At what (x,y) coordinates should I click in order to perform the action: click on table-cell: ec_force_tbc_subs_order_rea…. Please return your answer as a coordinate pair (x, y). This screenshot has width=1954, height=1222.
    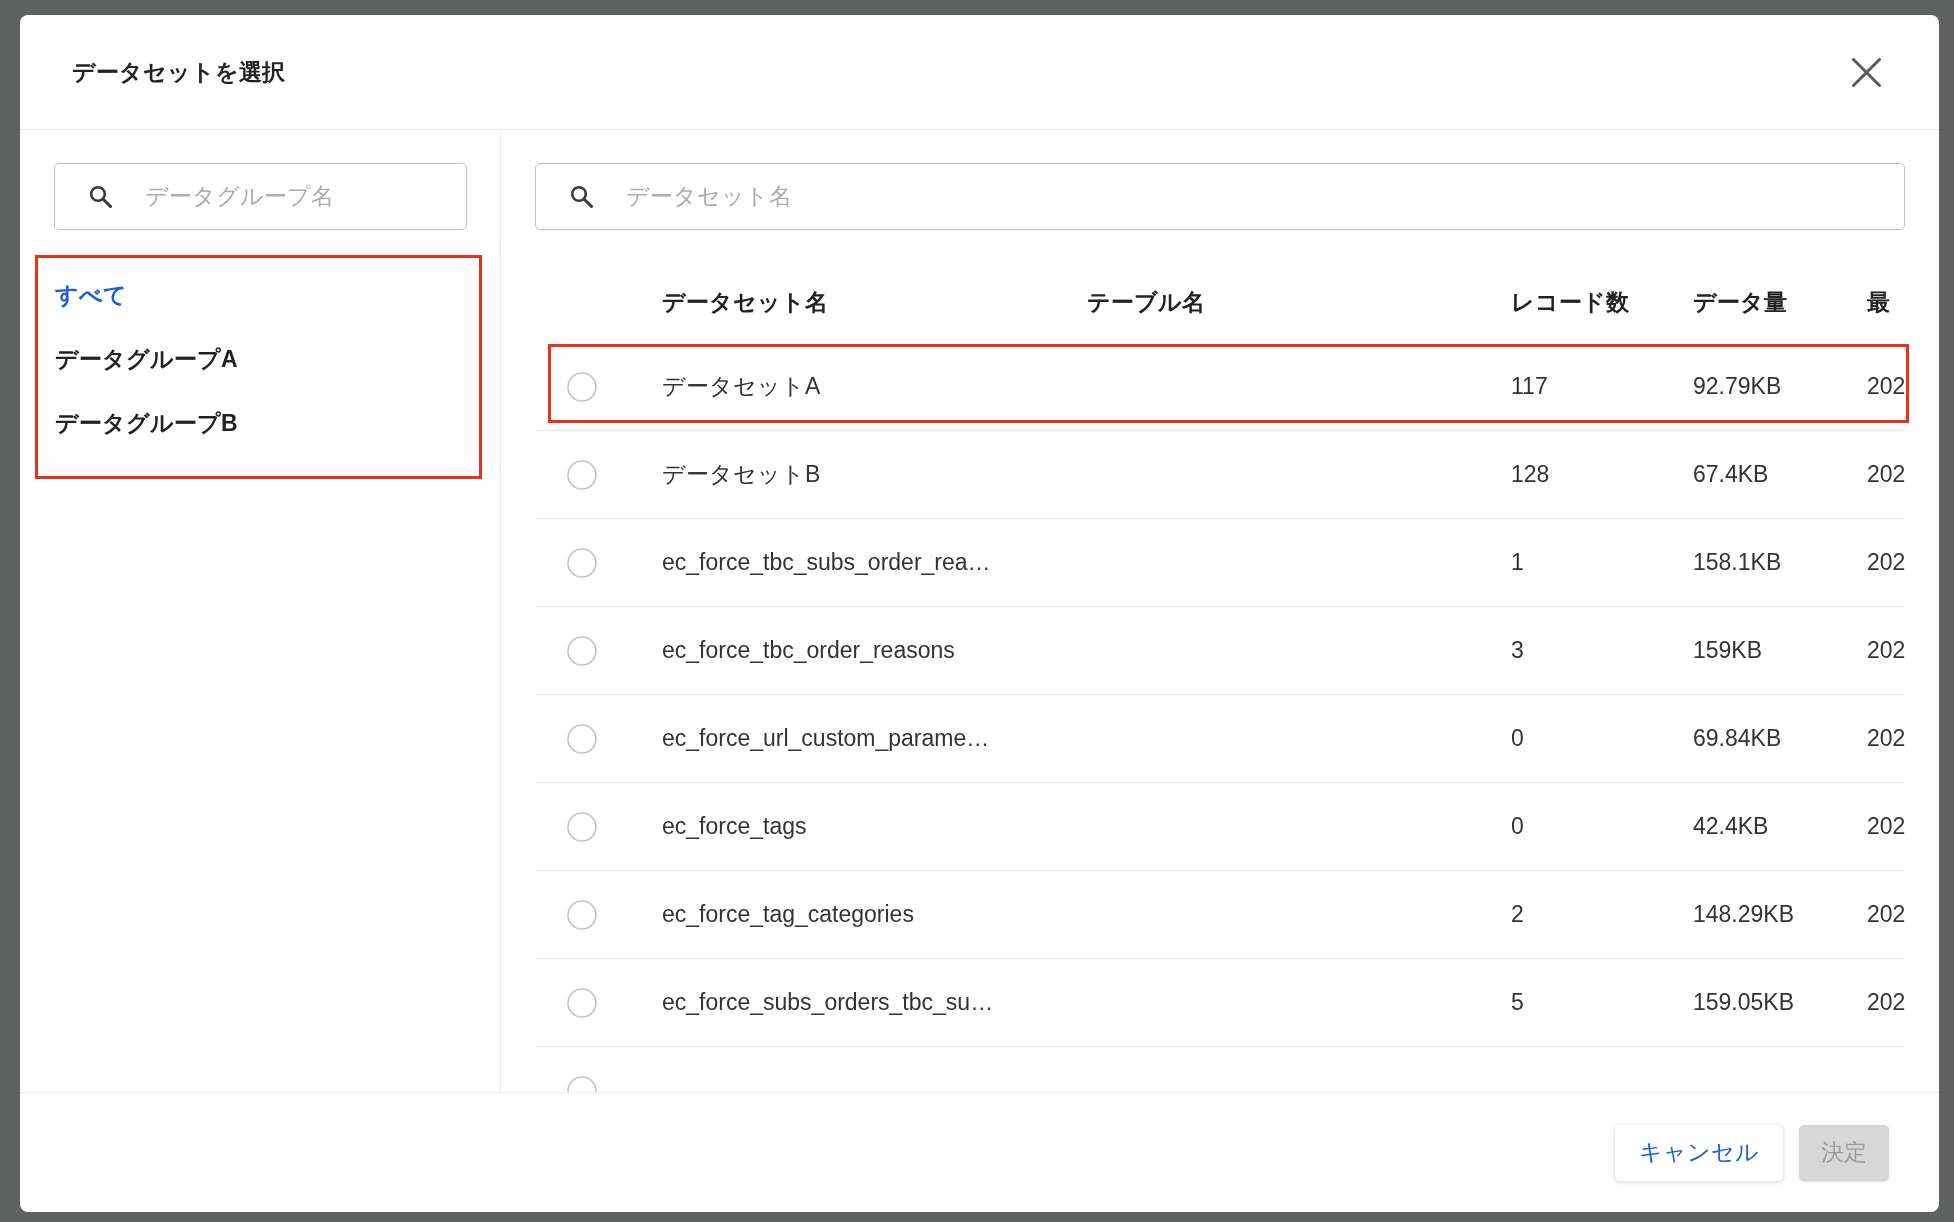
    Looking at the image, I should click on (826, 562).